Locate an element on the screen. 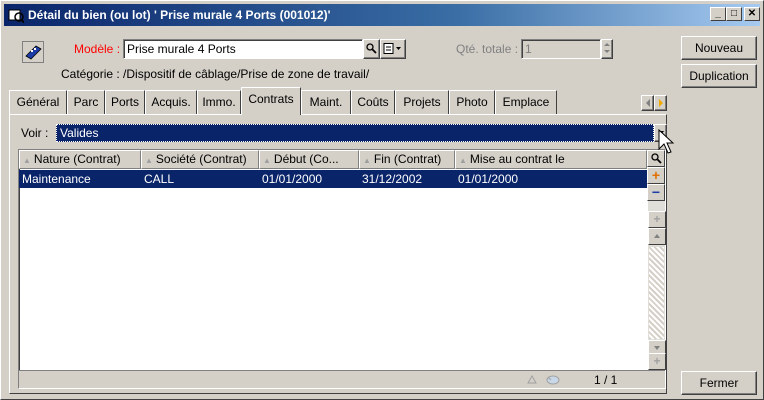 This screenshot has height=400, width=764. add-row-button: + is located at coordinates (656, 175).